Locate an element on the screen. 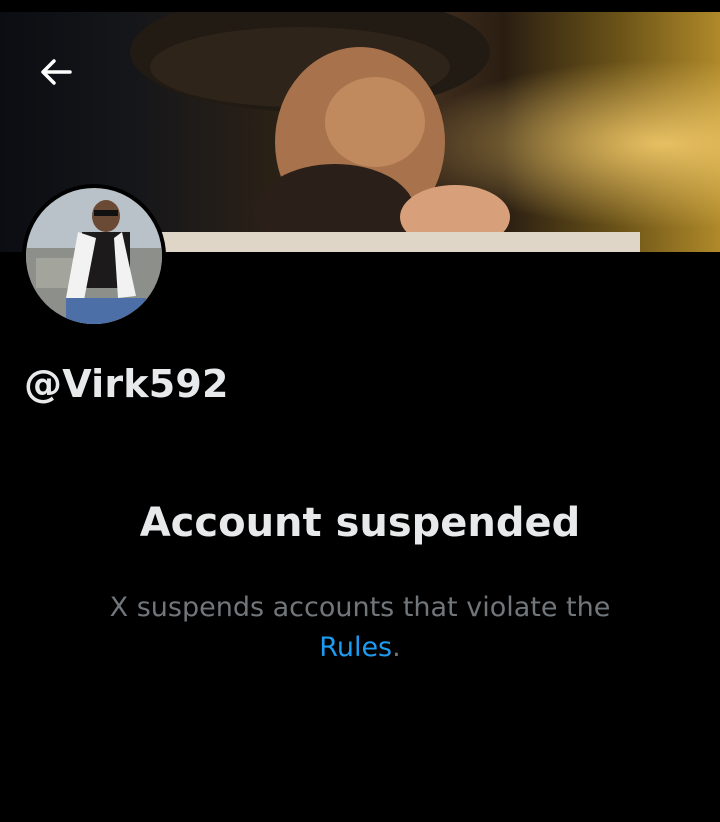 This screenshot has width=720, height=822. arrow-left-icon is located at coordinates (56, 72).